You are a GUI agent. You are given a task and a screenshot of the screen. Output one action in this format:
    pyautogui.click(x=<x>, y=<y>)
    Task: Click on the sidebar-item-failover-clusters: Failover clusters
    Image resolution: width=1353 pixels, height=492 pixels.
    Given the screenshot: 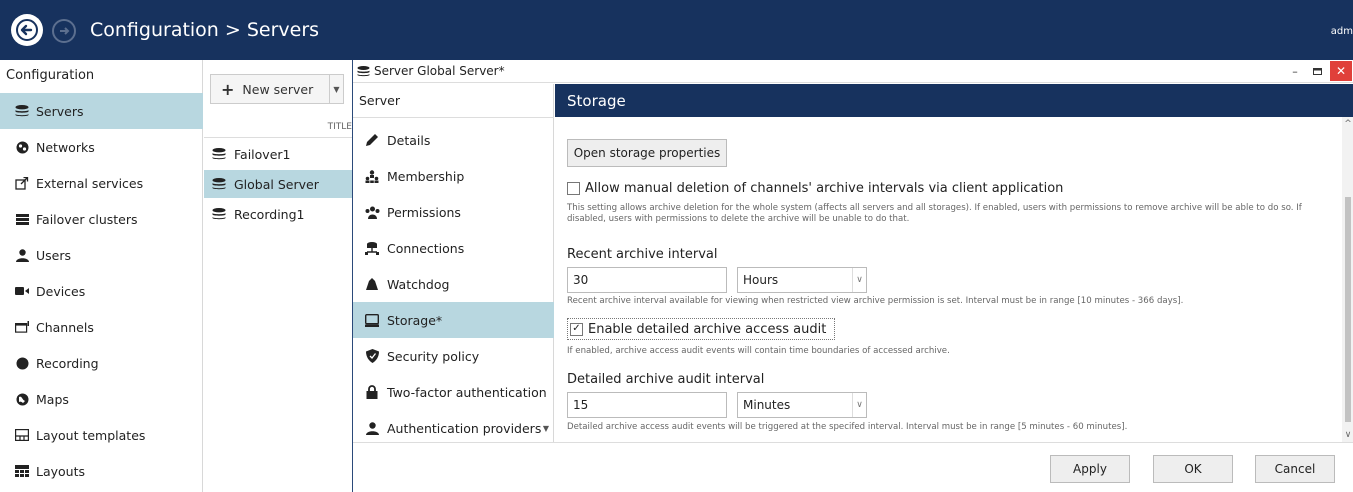 What is the action you would take?
    pyautogui.click(x=101, y=219)
    